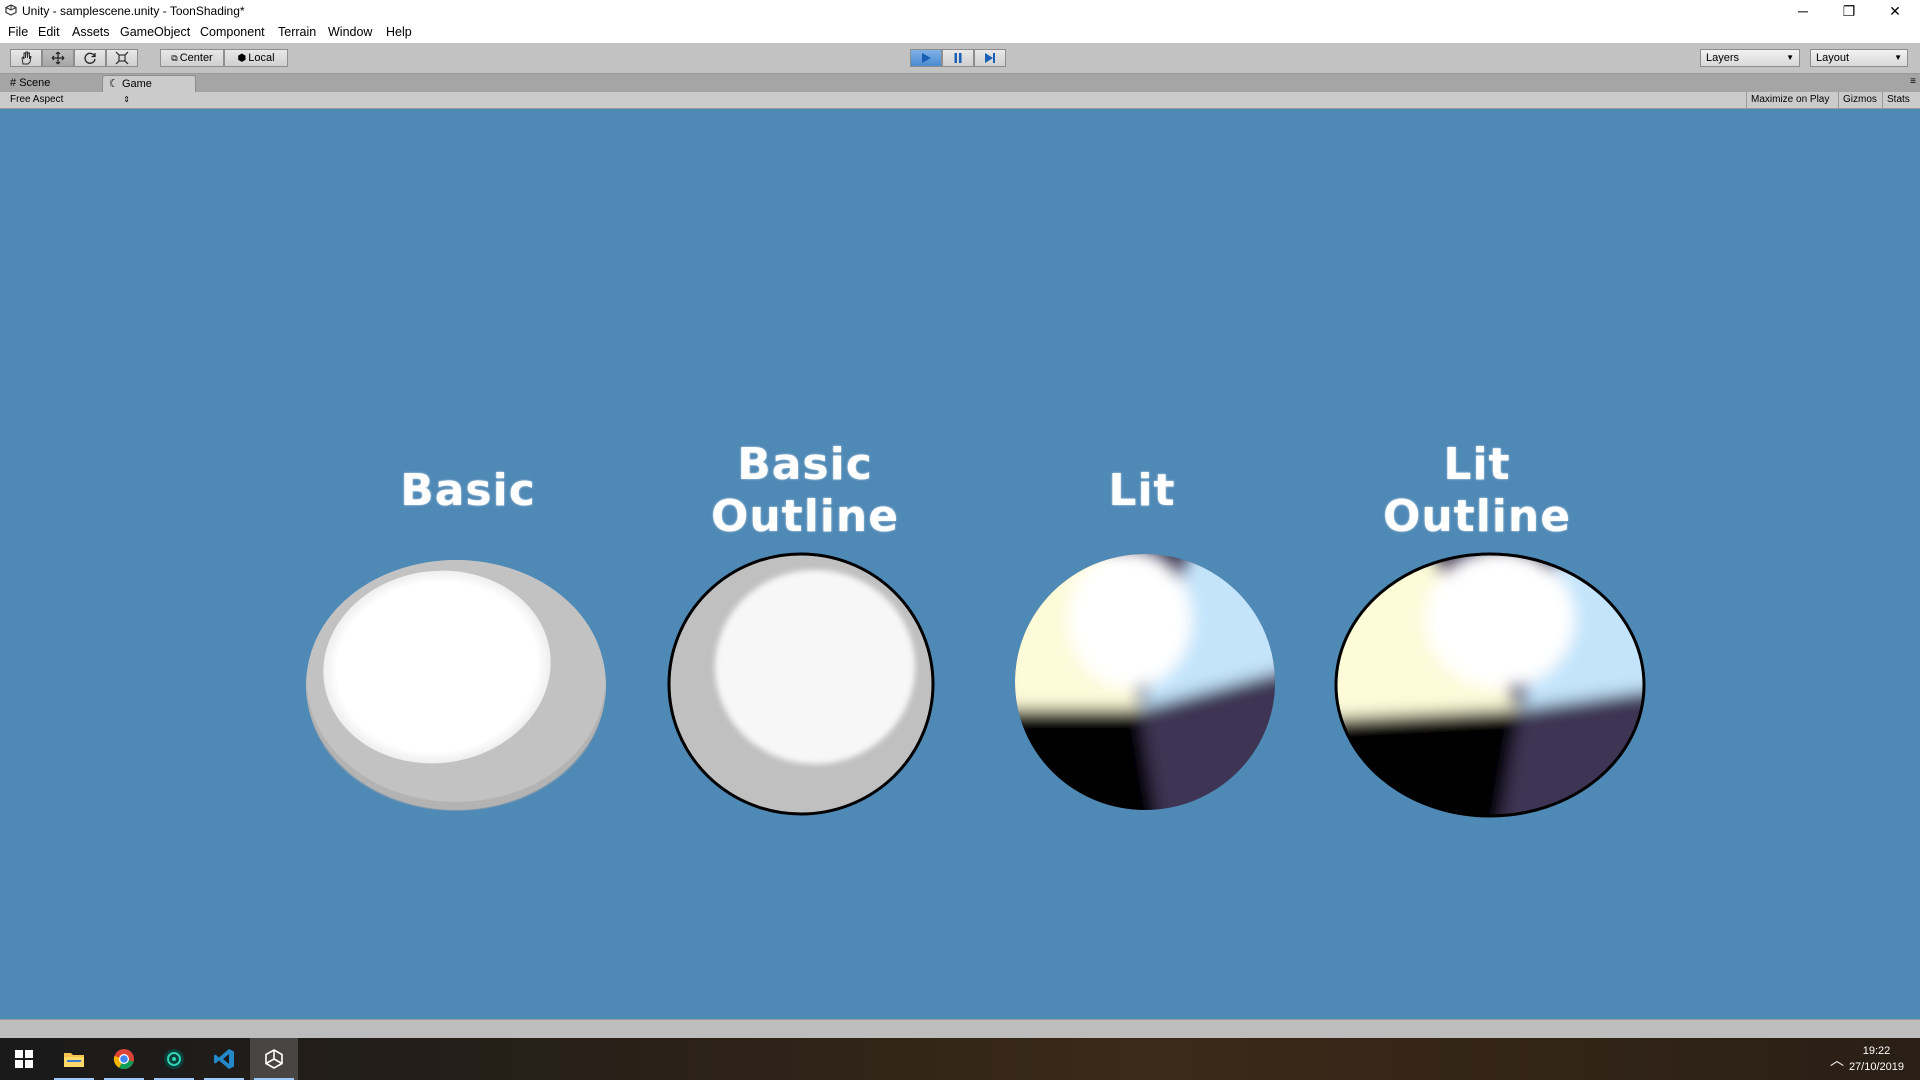 The image size is (1920, 1080). I want to click on rotate-icon, so click(90, 58).